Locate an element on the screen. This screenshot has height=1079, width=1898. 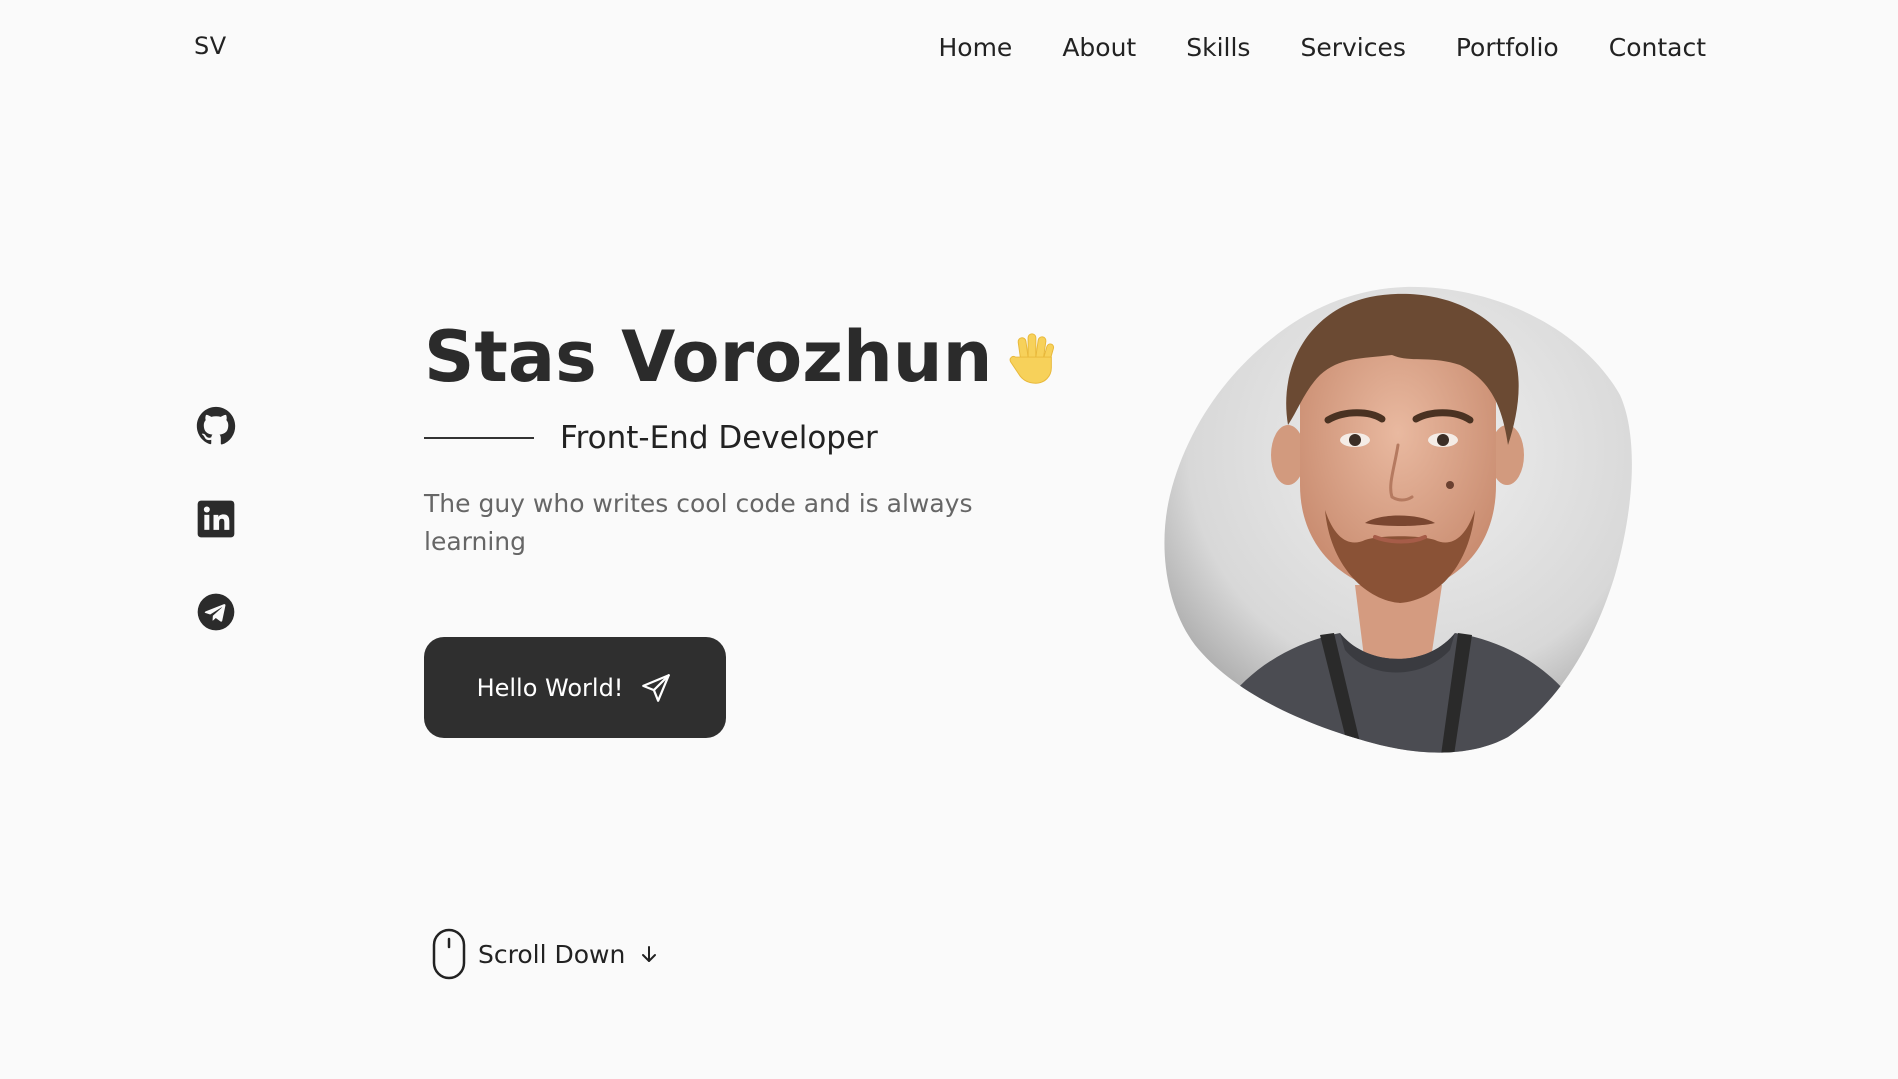
linkedin-icon is located at coordinates (216, 519).